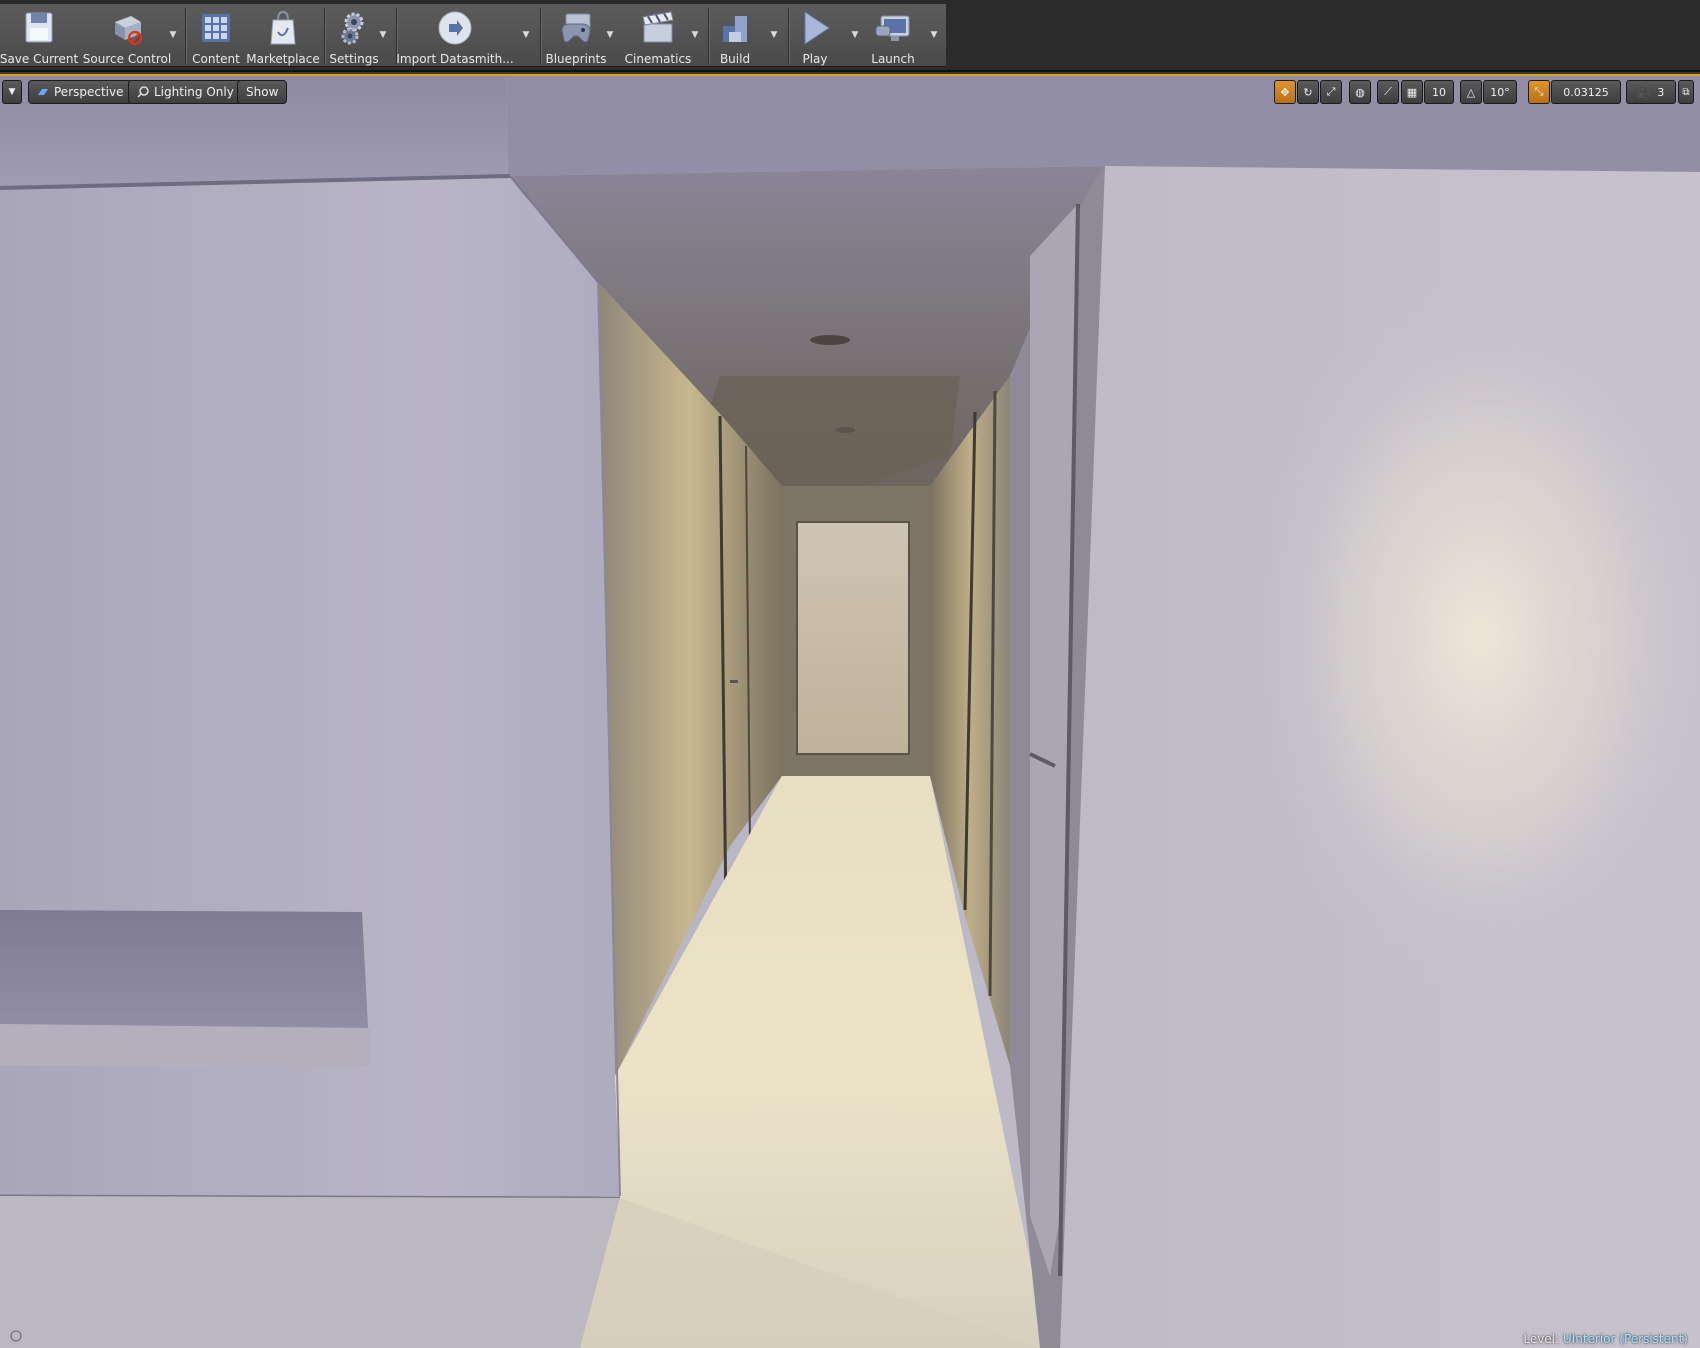 The image size is (1700, 1348). What do you see at coordinates (216, 28) in the screenshot?
I see `content-icon` at bounding box center [216, 28].